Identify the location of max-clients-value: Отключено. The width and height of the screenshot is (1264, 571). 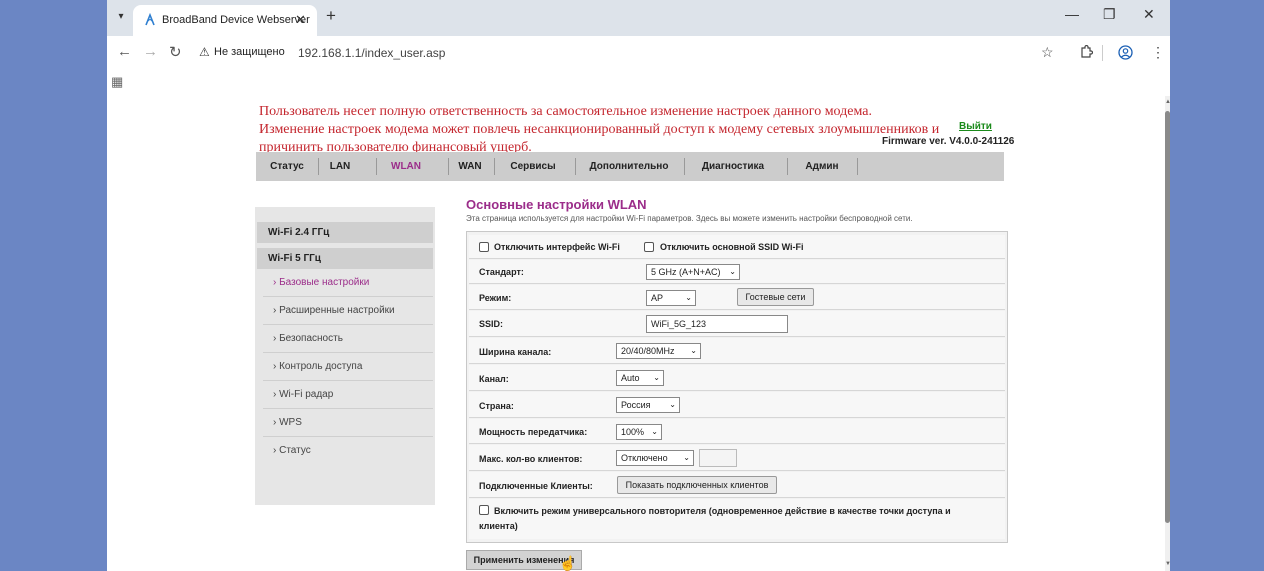
(644, 458).